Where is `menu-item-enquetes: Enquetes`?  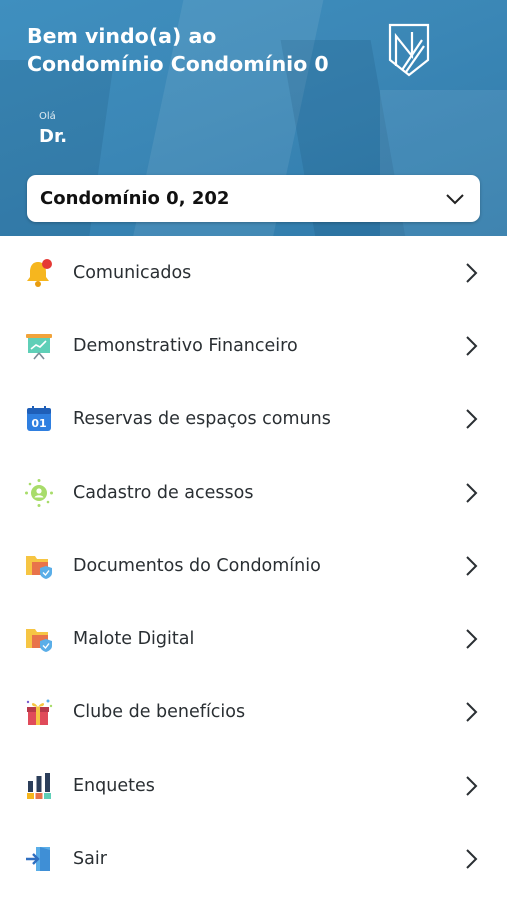 menu-item-enquetes: Enquetes is located at coordinates (253, 785).